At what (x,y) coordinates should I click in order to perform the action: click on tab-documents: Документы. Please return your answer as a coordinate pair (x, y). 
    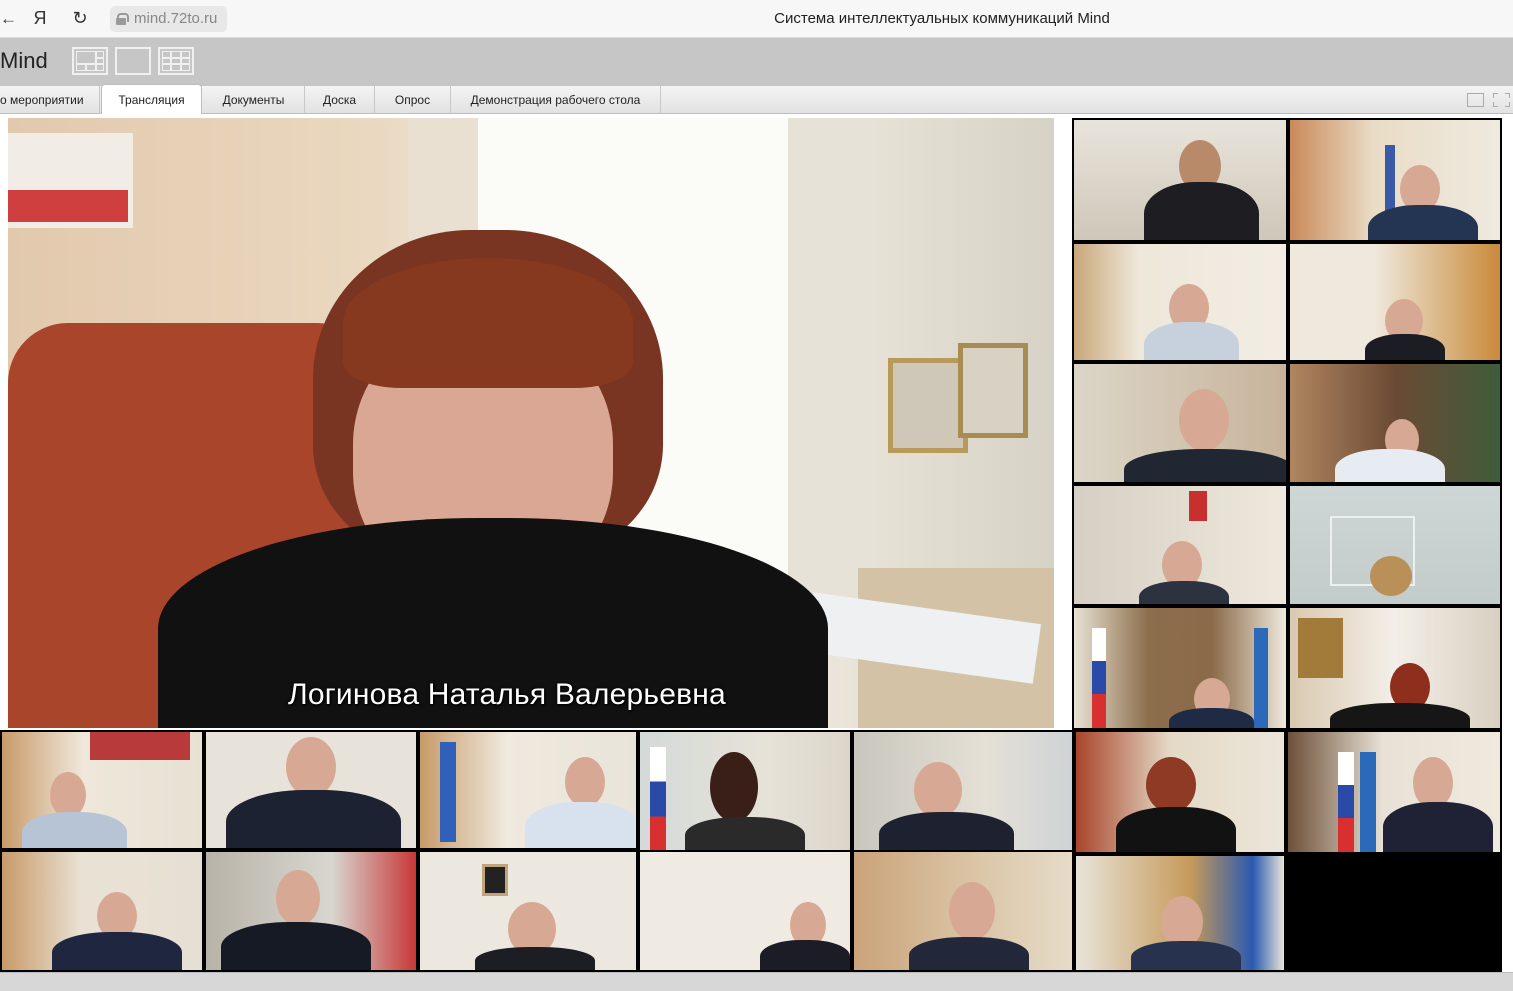
    Looking at the image, I should click on (254, 100).